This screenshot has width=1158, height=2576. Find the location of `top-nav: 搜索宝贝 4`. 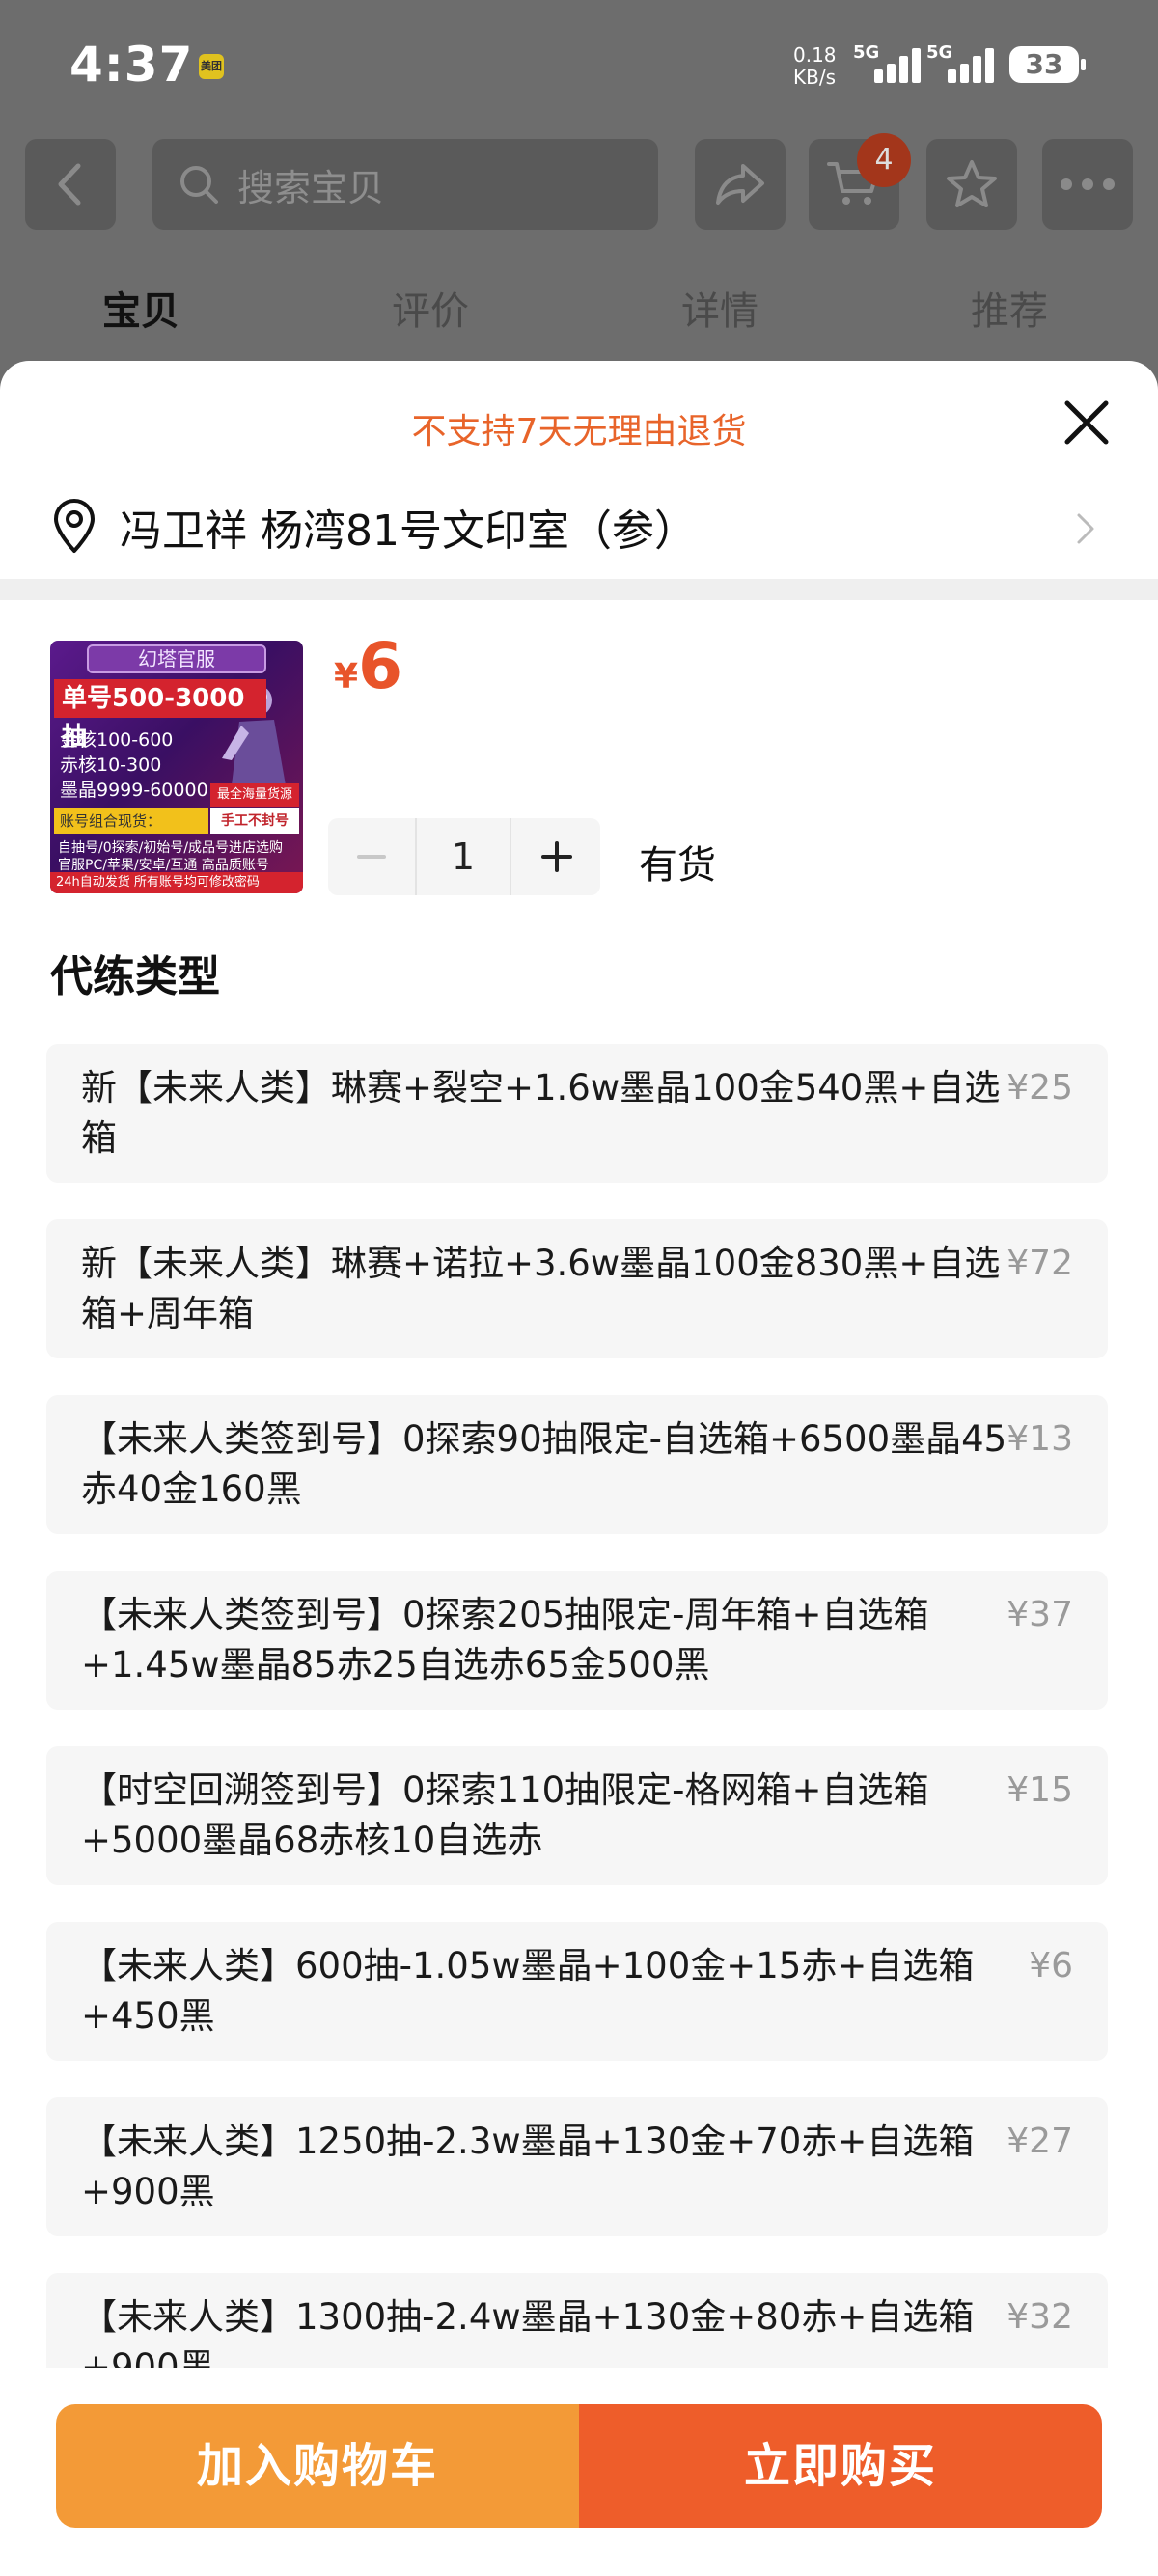

top-nav: 搜索宝贝 4 is located at coordinates (579, 187).